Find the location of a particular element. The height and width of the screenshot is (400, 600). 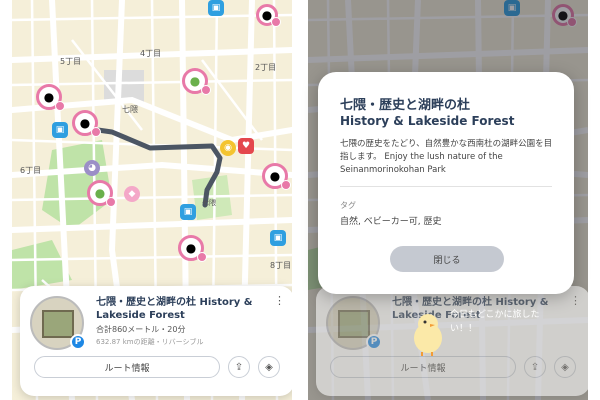

tag-list: 自然, ベビーカー可, 歴史 is located at coordinates (391, 222).